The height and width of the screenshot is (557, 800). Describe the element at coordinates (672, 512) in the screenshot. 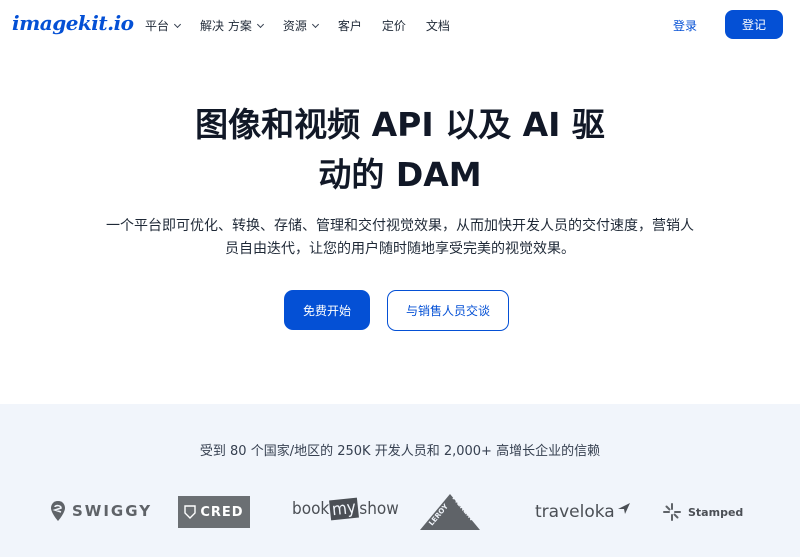

I see `stamped-star-icon` at that location.